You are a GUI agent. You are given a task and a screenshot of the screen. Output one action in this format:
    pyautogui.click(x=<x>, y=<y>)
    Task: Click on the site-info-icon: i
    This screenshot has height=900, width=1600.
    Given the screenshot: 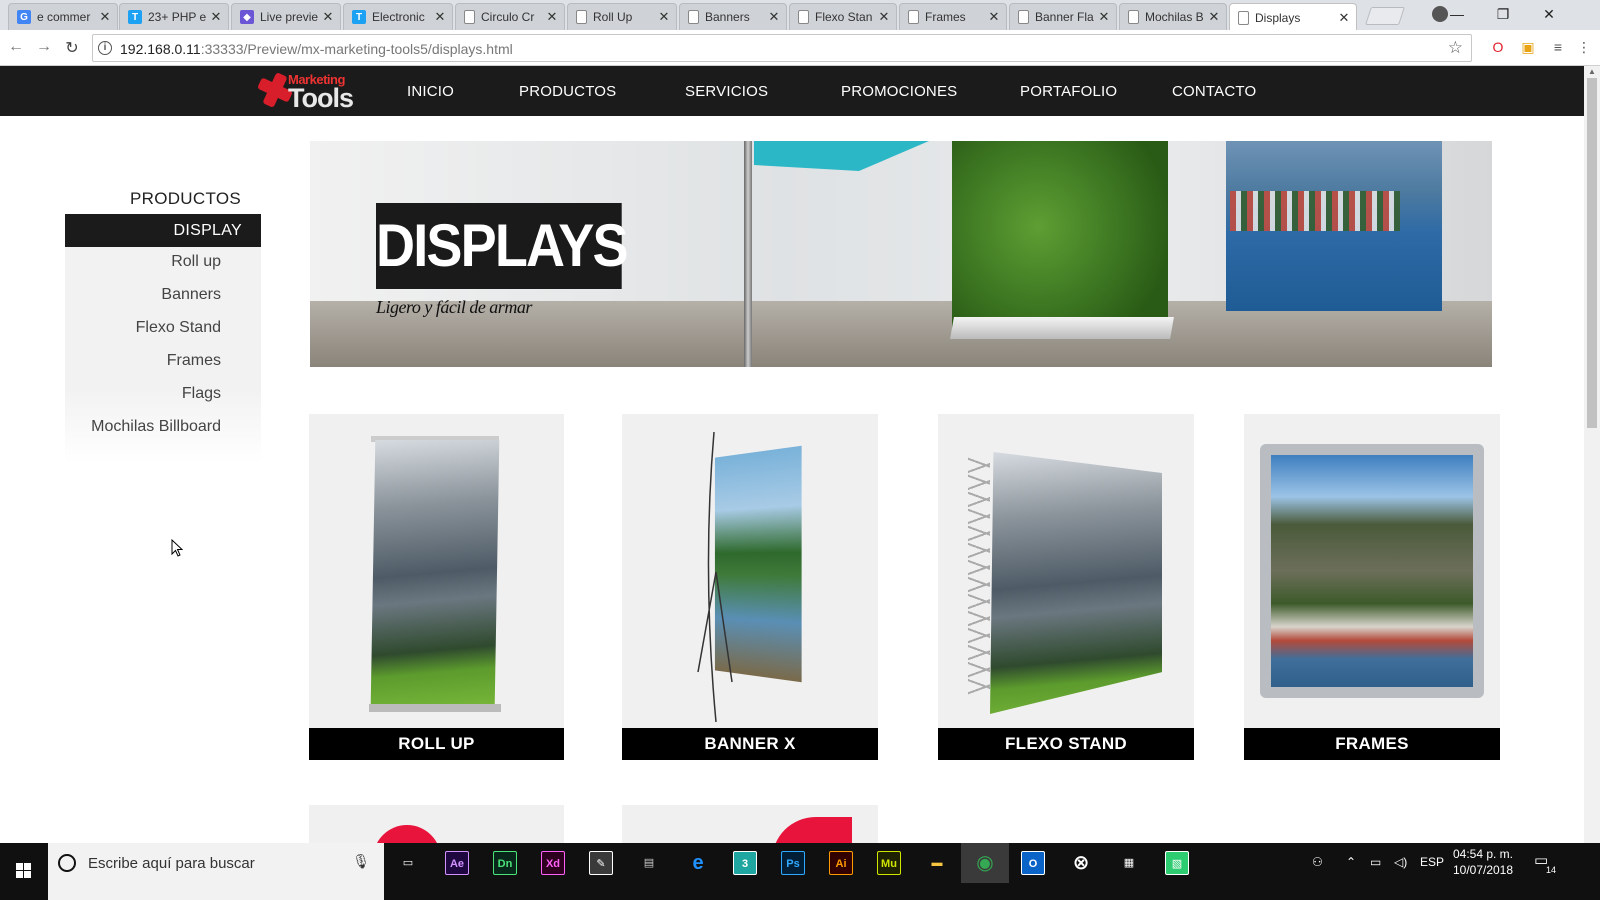 What is the action you would take?
    pyautogui.click(x=105, y=48)
    